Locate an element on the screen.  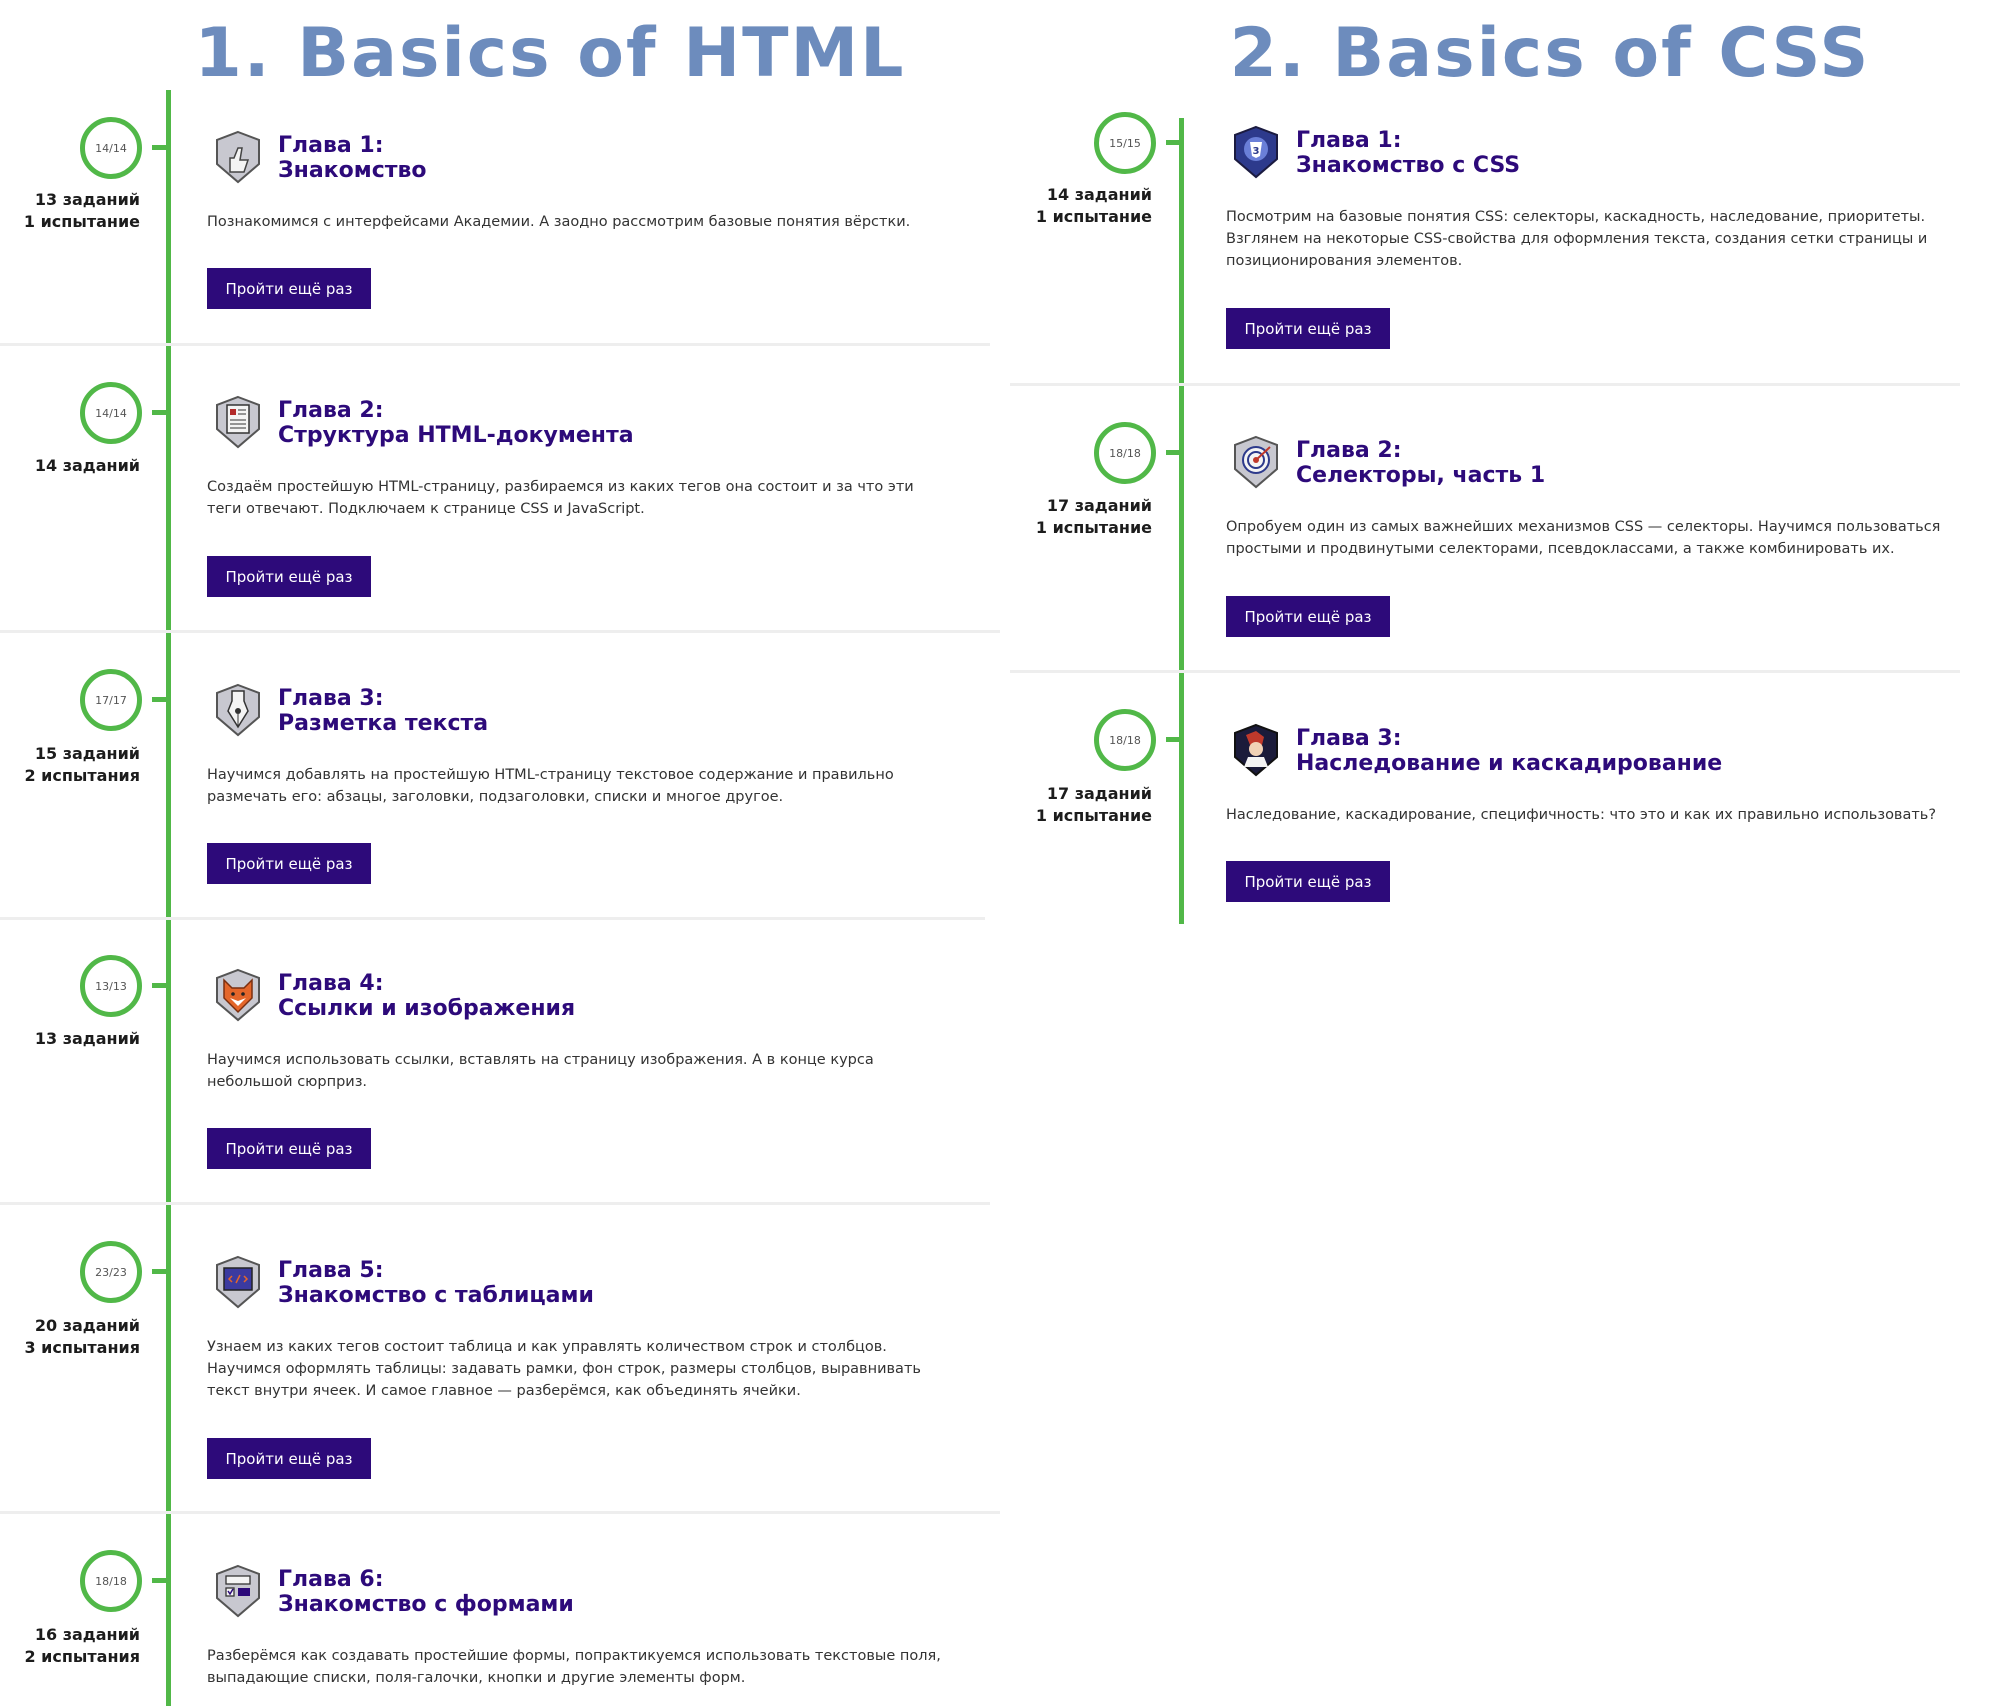
thumbs-up-icon is located at coordinates (238, 157).